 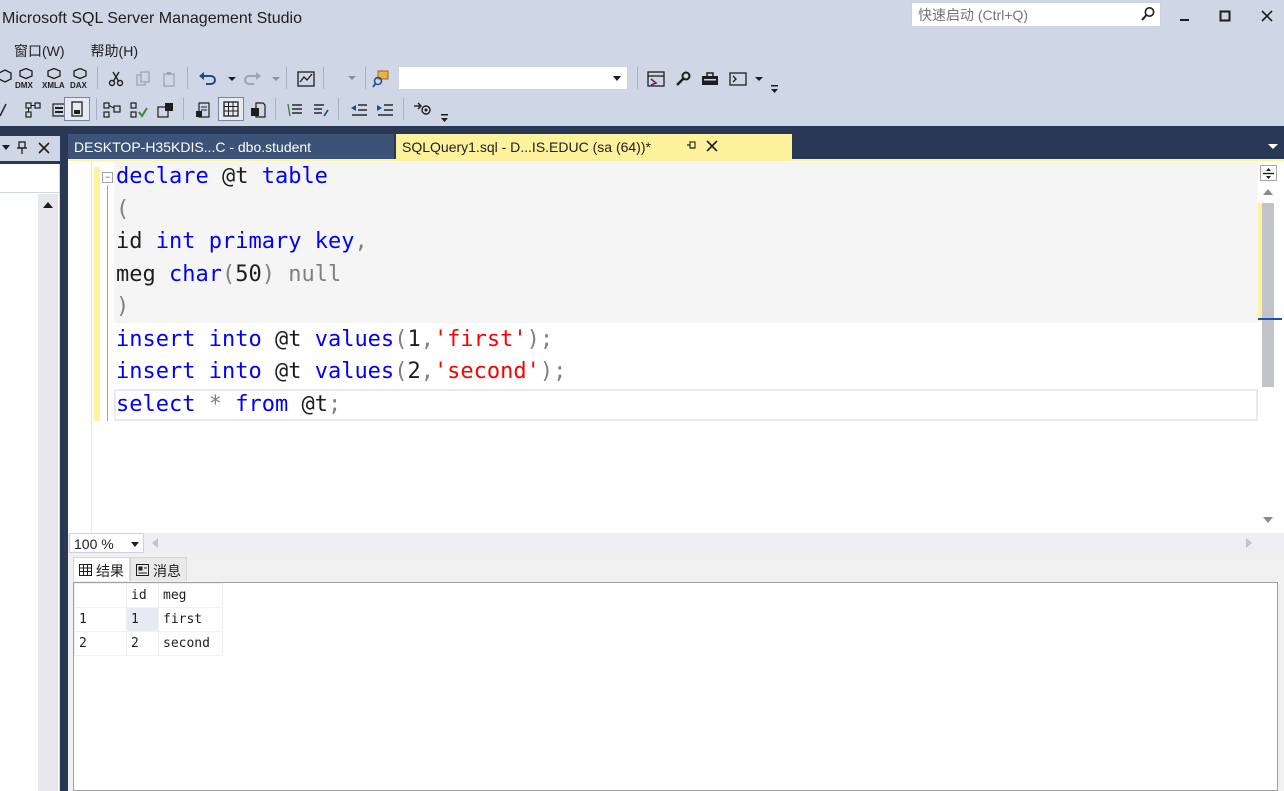 What do you see at coordinates (341, 210) in the screenshot?
I see `code-line: (` at bounding box center [341, 210].